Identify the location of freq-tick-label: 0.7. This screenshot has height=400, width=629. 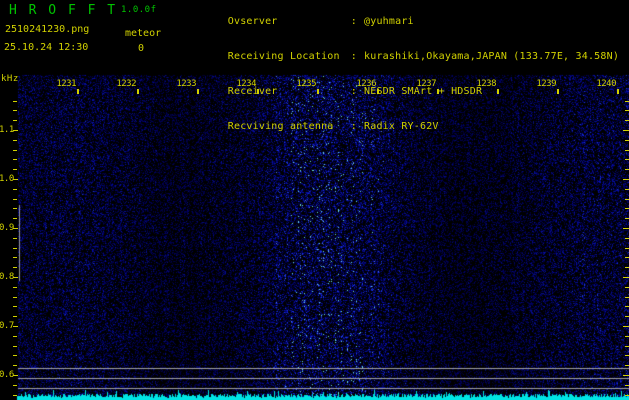
(7, 326).